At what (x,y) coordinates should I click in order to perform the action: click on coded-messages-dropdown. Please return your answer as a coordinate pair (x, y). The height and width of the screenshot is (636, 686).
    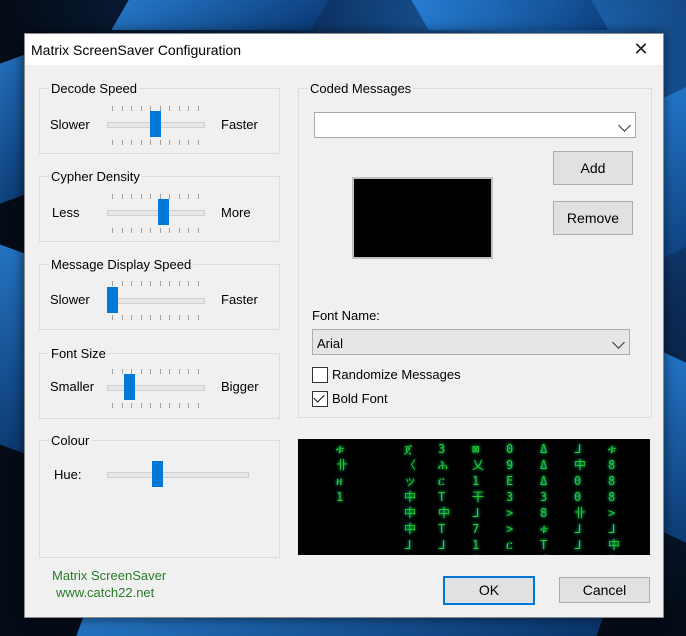
    Looking at the image, I should click on (475, 125).